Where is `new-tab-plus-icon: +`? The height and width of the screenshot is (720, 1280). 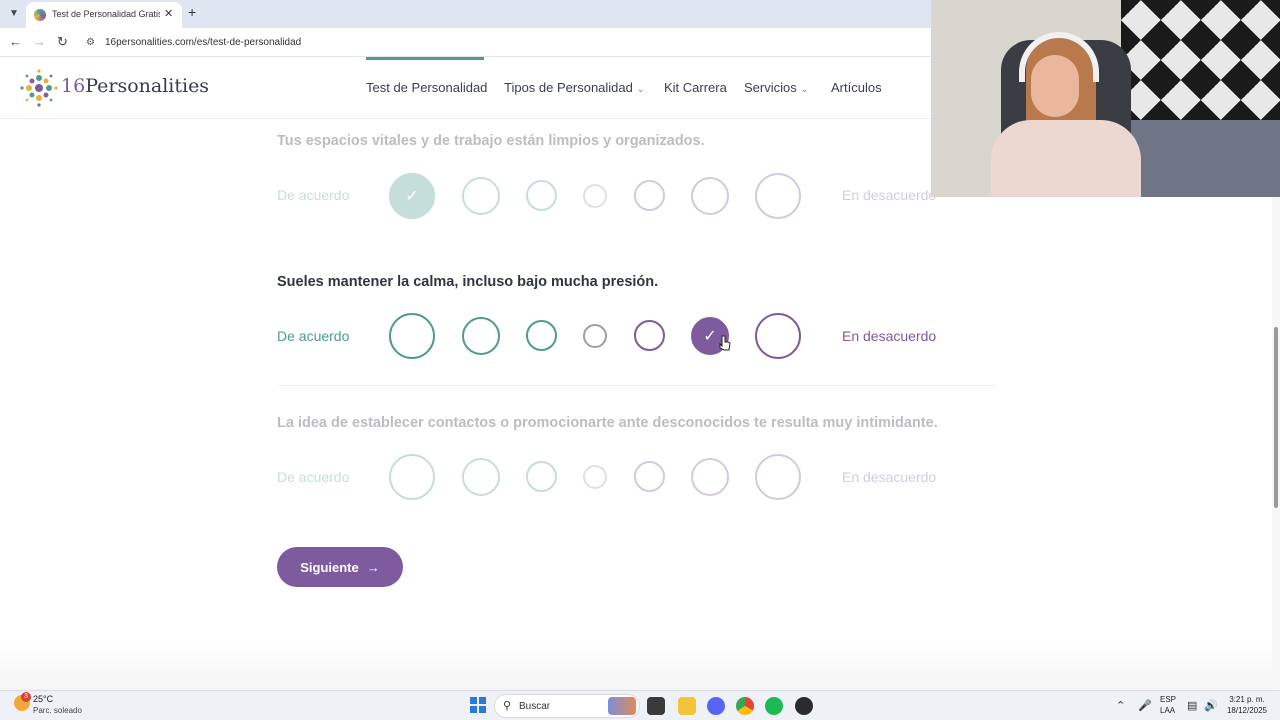 new-tab-plus-icon: + is located at coordinates (192, 12).